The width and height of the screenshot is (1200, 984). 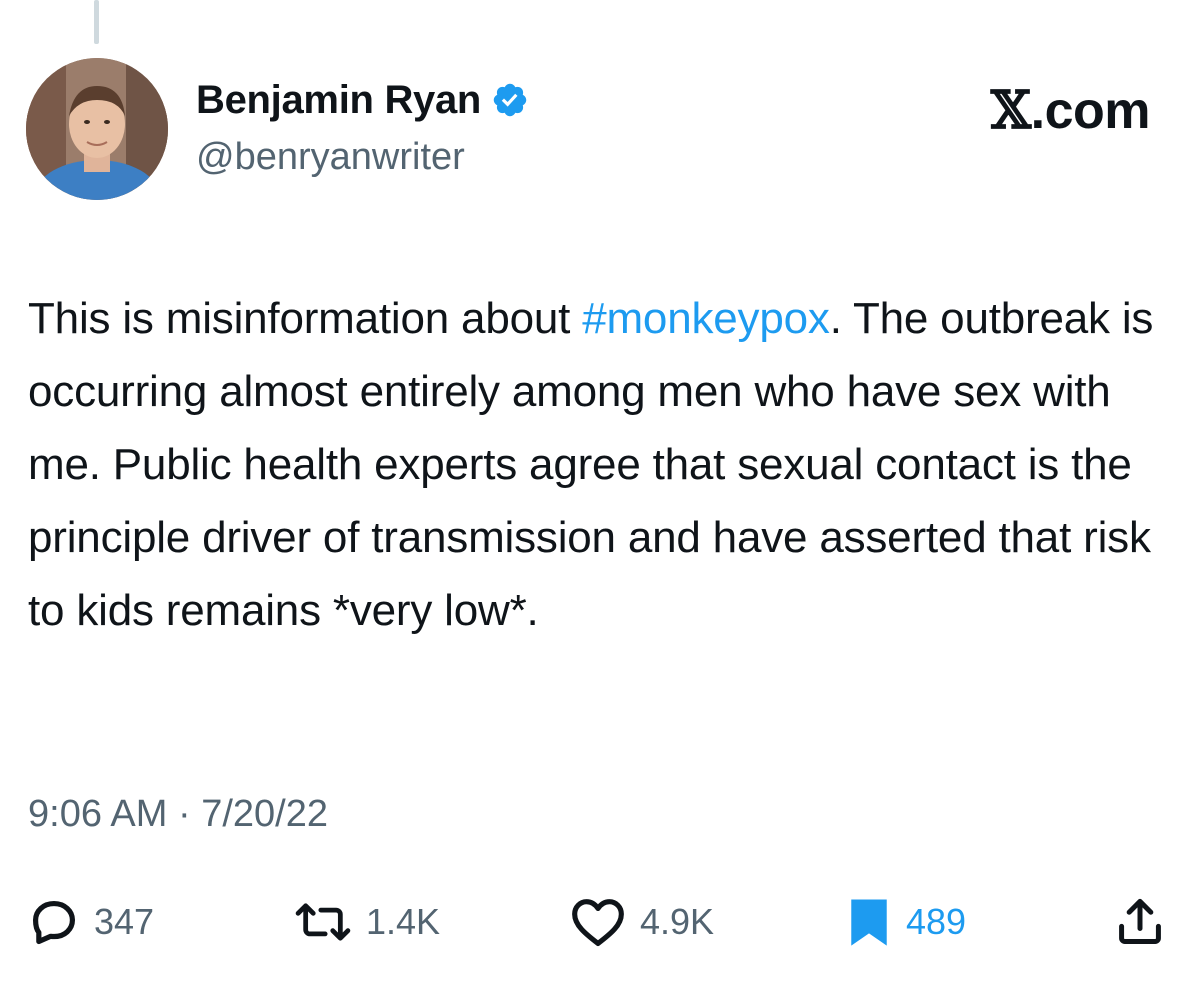 I want to click on repost-button: 1.4K, so click(x=367, y=922).